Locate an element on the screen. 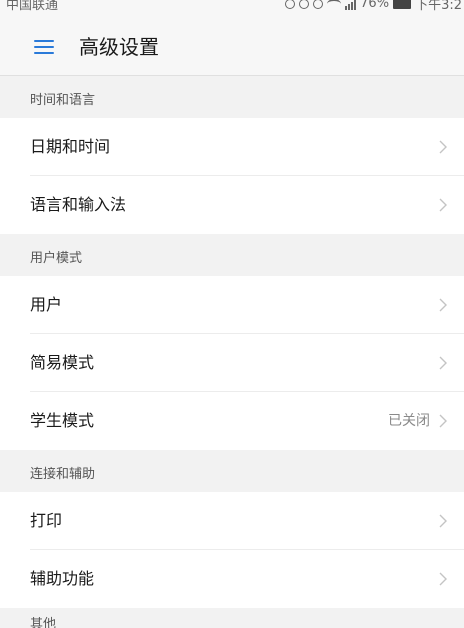 Image resolution: width=464 pixels, height=628 pixels. battery-icon is located at coordinates (402, 4).